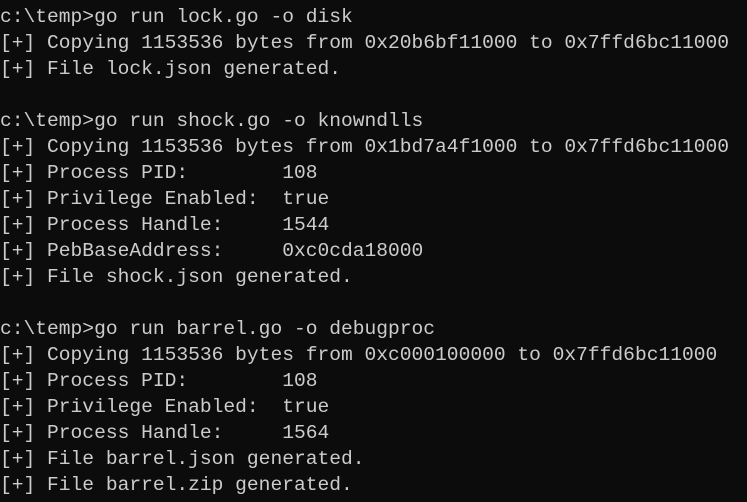  What do you see at coordinates (170, 69) in the screenshot?
I see `output-line: [+] File lock.json generated.` at bounding box center [170, 69].